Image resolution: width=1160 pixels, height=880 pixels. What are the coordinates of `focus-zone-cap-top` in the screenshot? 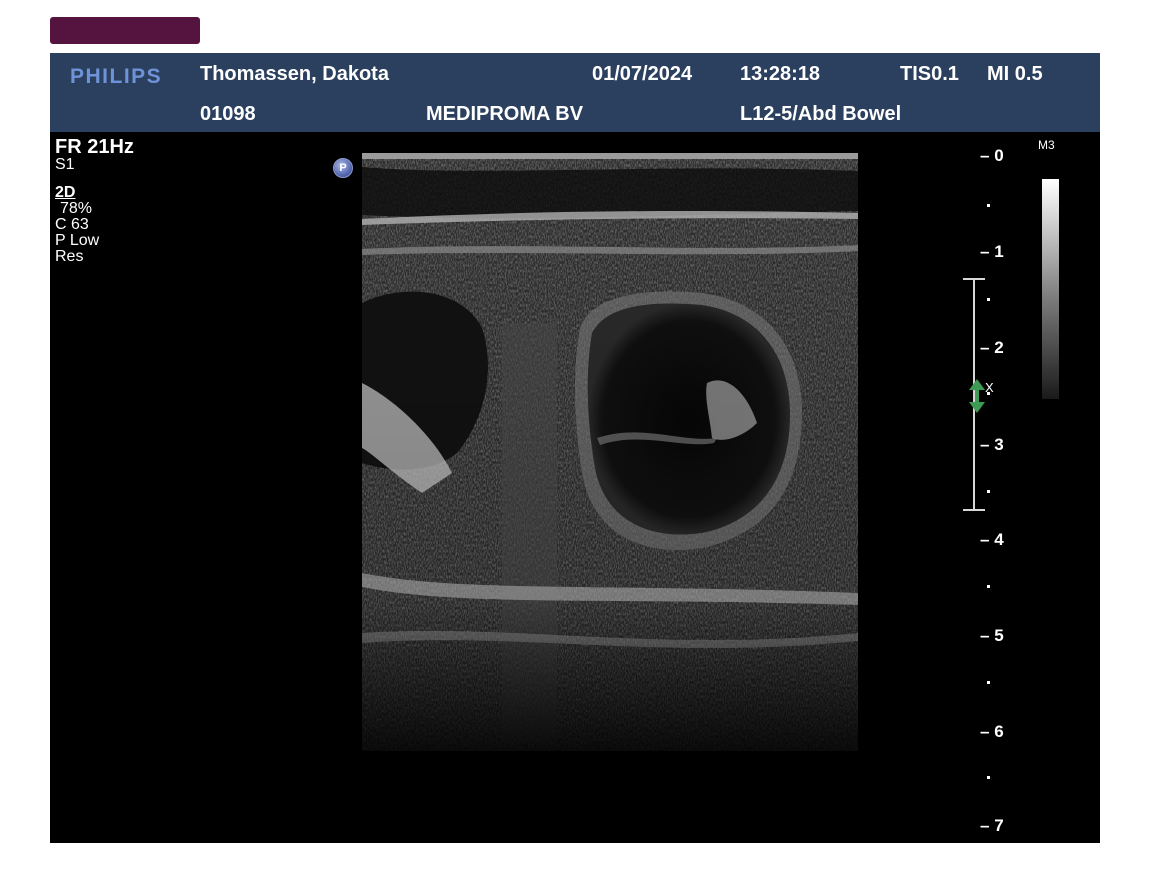 It's located at (974, 279).